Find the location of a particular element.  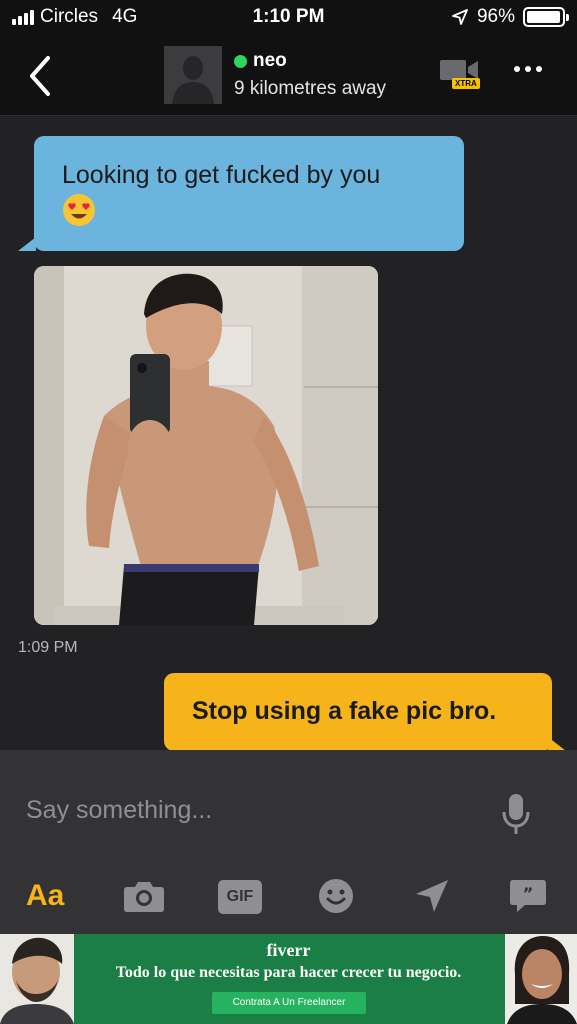

location-services-icon is located at coordinates (460, 17).